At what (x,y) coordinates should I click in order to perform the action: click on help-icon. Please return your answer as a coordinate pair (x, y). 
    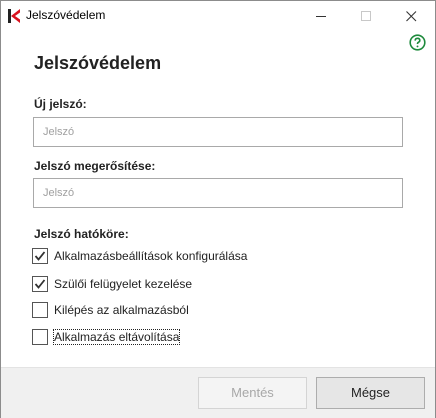
    Looking at the image, I should click on (417, 42).